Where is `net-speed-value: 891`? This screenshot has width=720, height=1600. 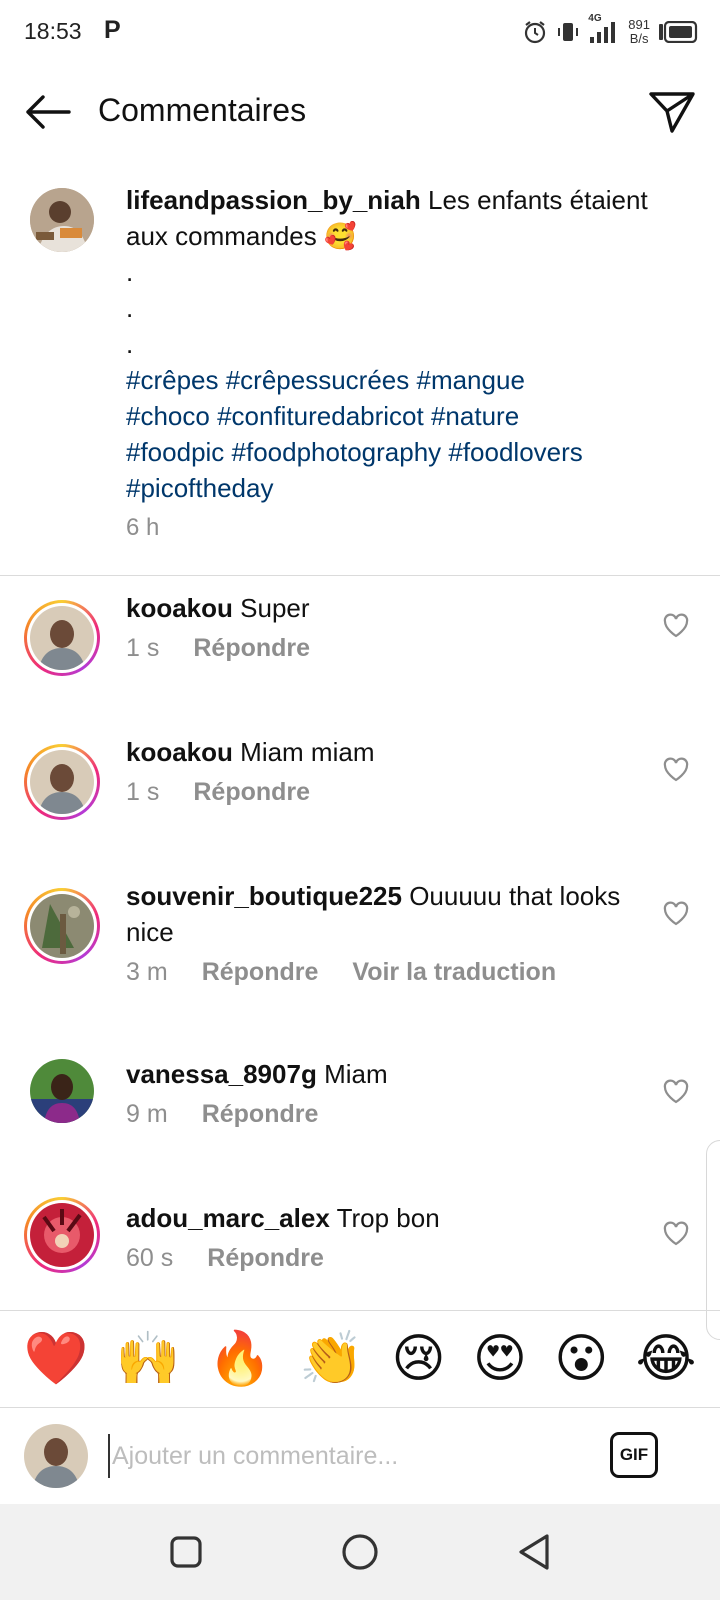 net-speed-value: 891 is located at coordinates (639, 24).